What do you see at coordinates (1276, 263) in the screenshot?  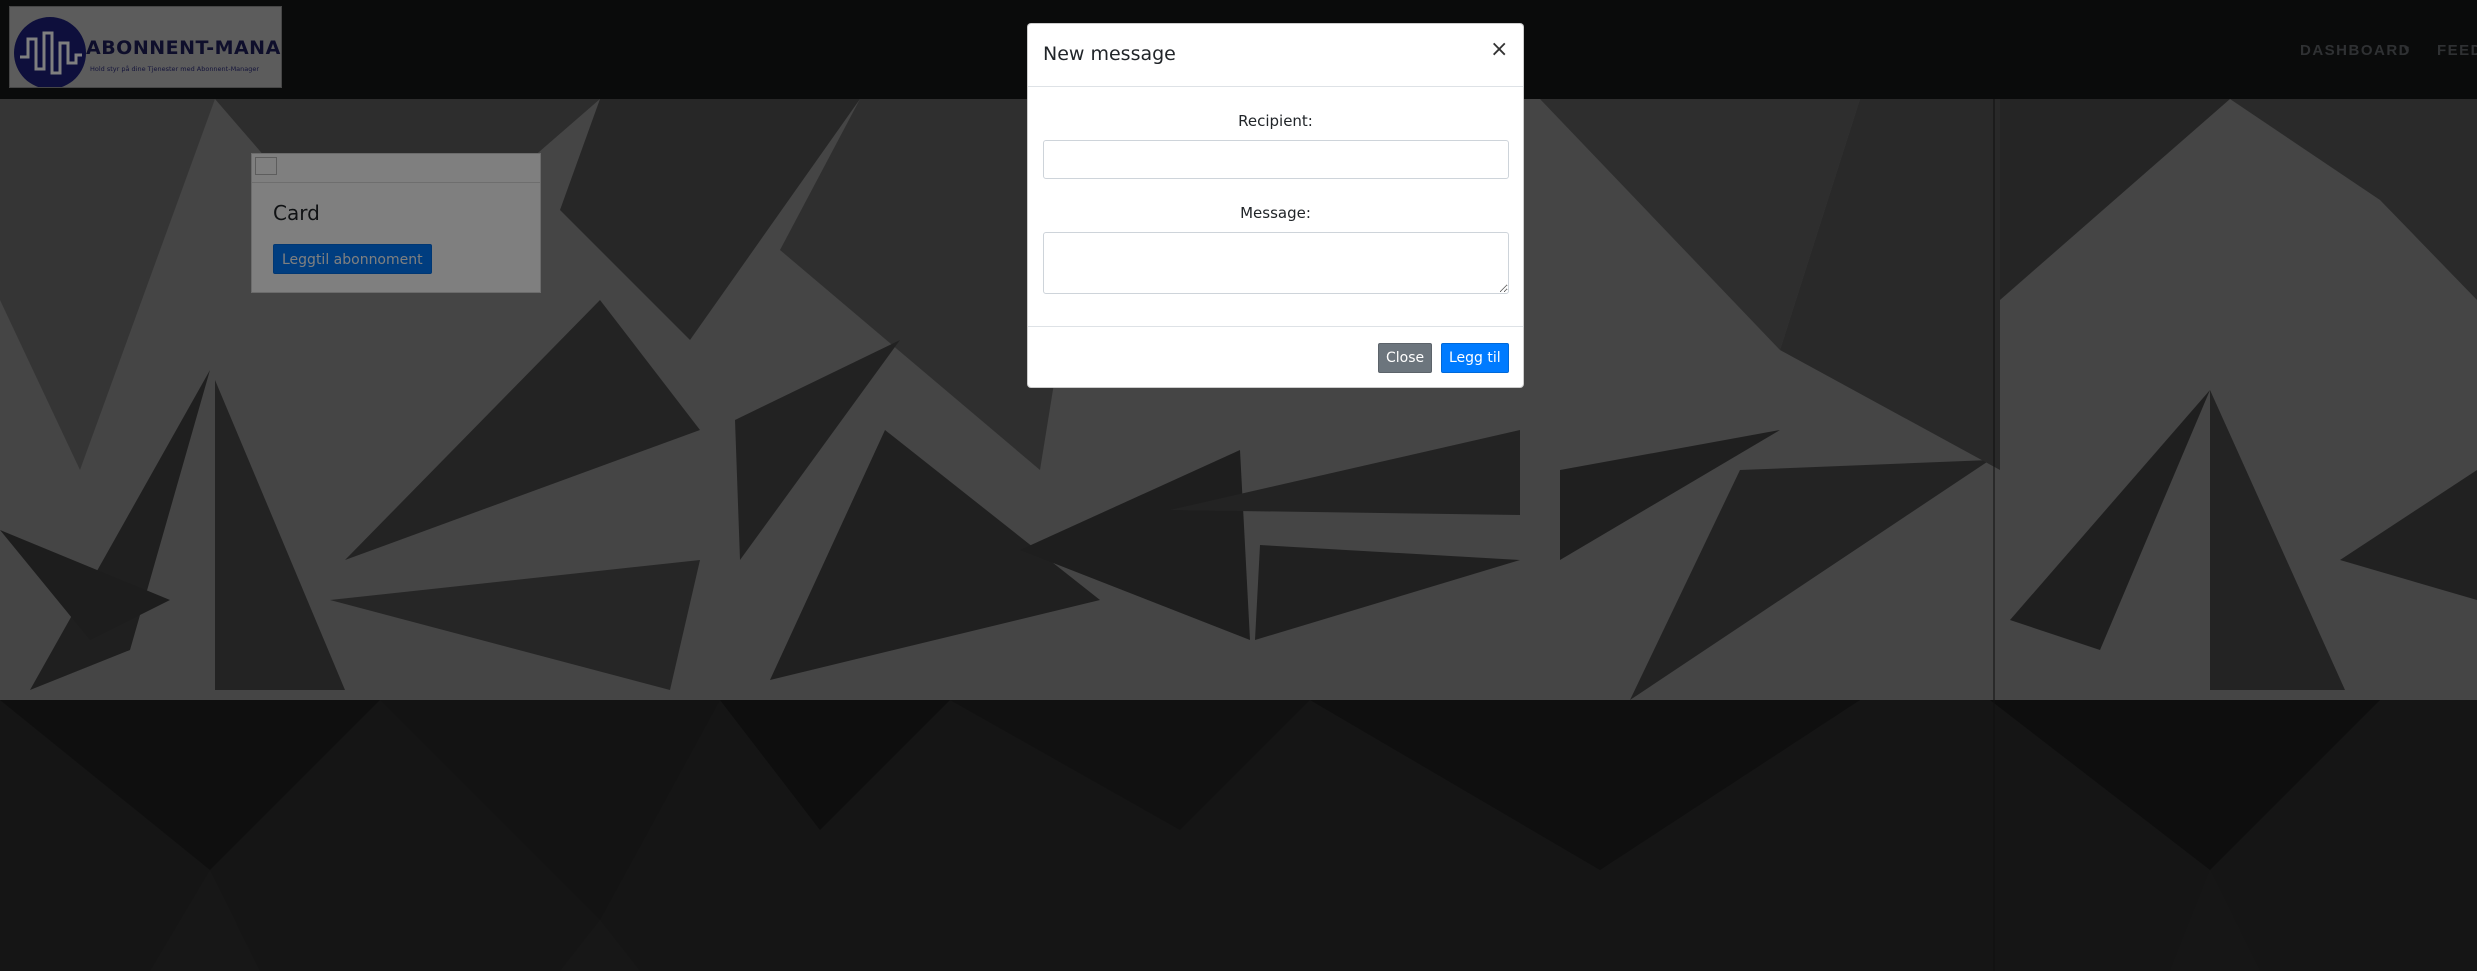 I see `message-textarea` at bounding box center [1276, 263].